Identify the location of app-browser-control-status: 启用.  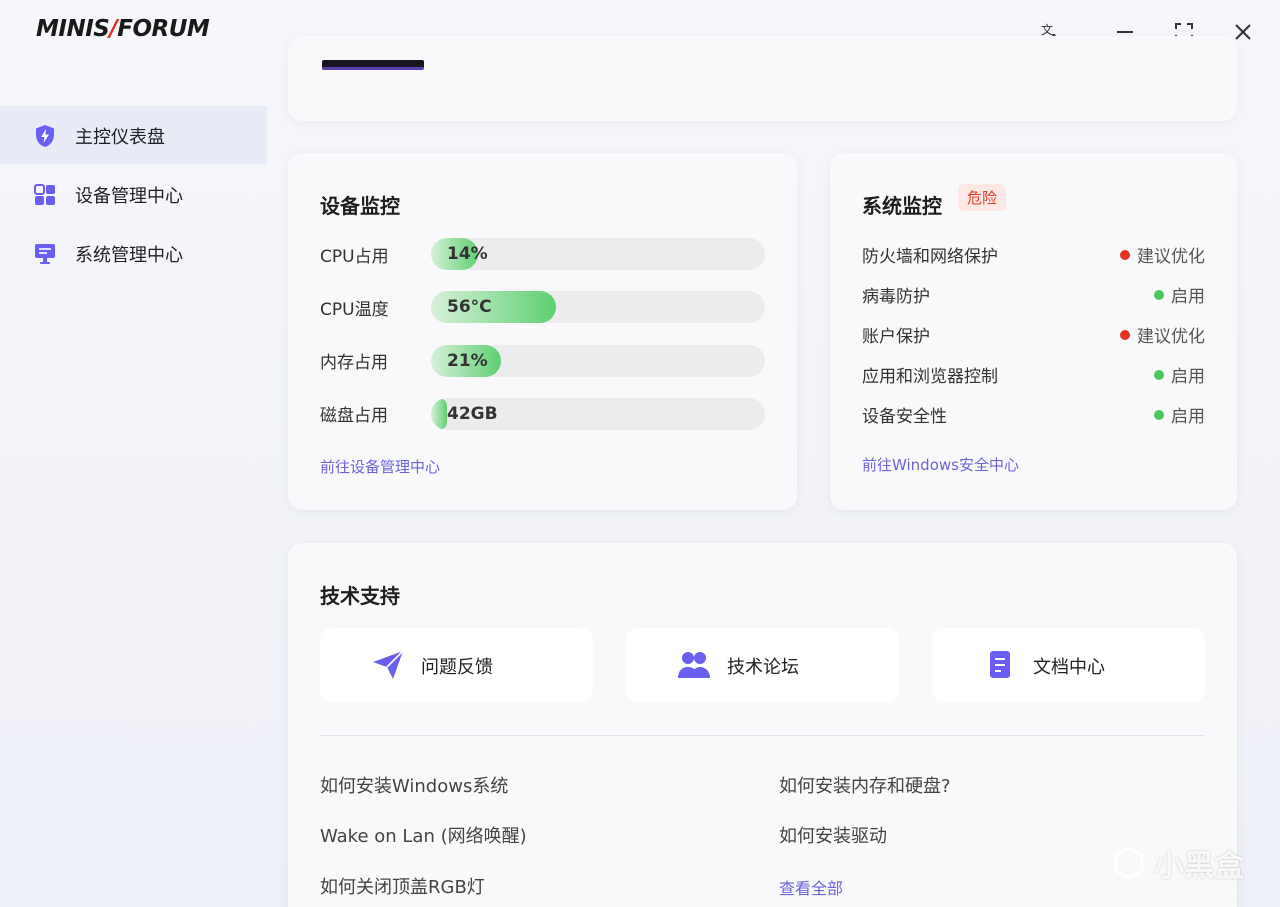
(1179, 374).